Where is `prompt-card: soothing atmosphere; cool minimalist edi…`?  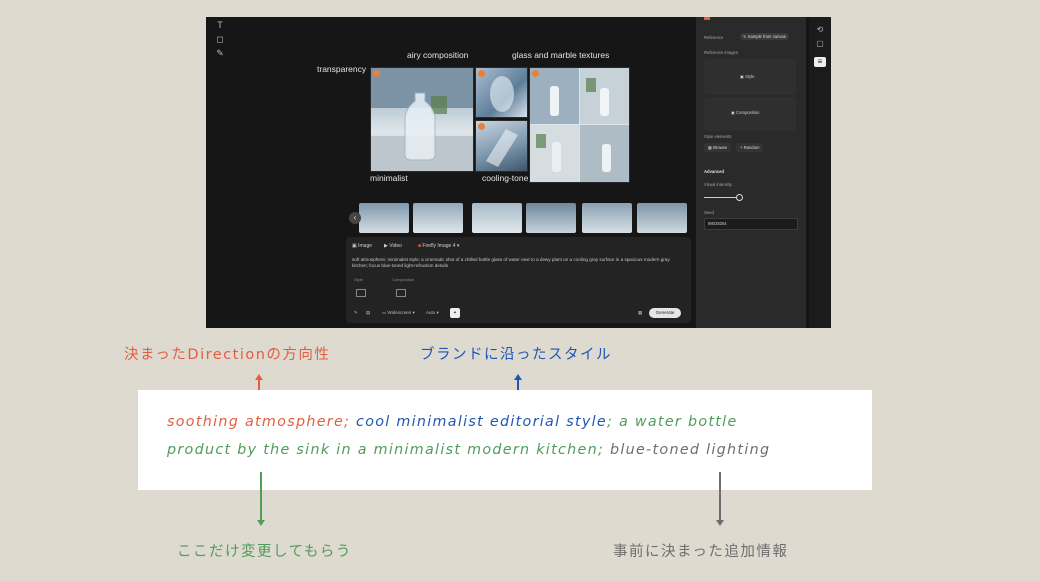
prompt-card: soothing atmosphere; cool minimalist edi… is located at coordinates (505, 440).